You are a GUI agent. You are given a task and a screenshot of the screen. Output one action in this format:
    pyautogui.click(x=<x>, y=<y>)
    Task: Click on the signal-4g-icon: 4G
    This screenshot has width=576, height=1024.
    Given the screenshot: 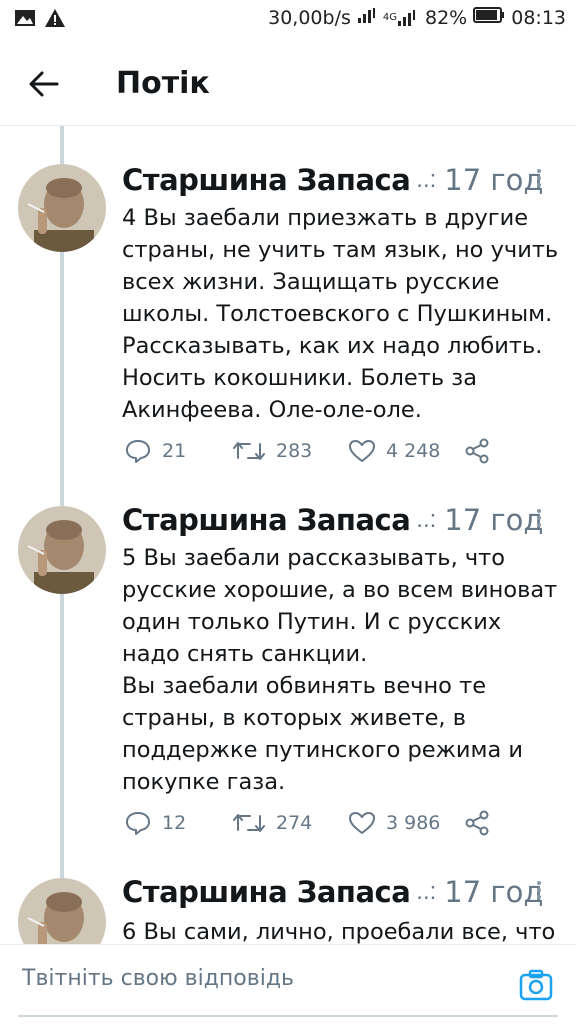 What is the action you would take?
    pyautogui.click(x=401, y=18)
    